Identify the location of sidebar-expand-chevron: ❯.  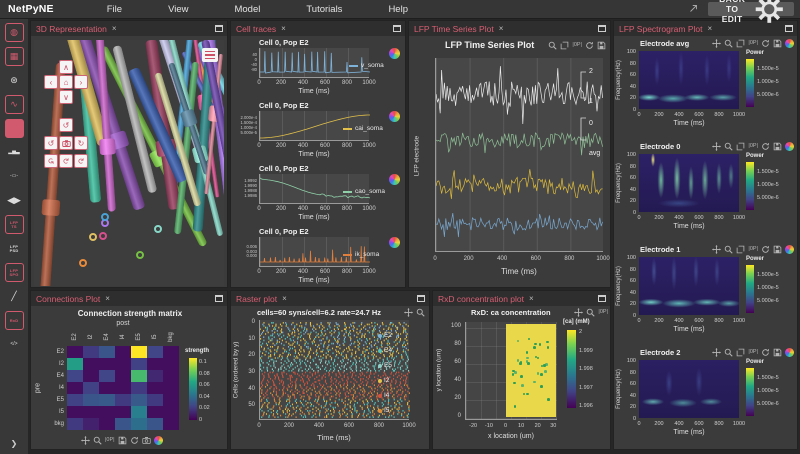
(14, 443).